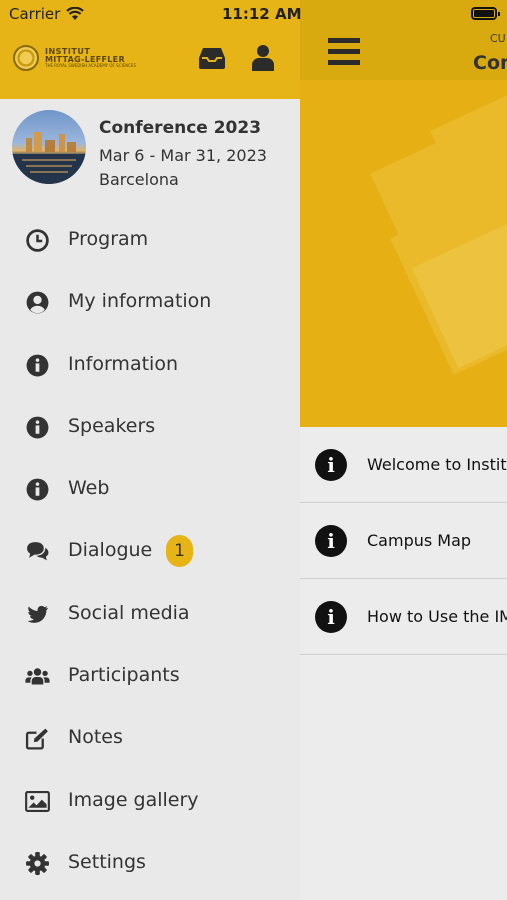 The height and width of the screenshot is (900, 507). Describe the element at coordinates (107, 861) in the screenshot. I see `menu-item-label: Settings` at that location.